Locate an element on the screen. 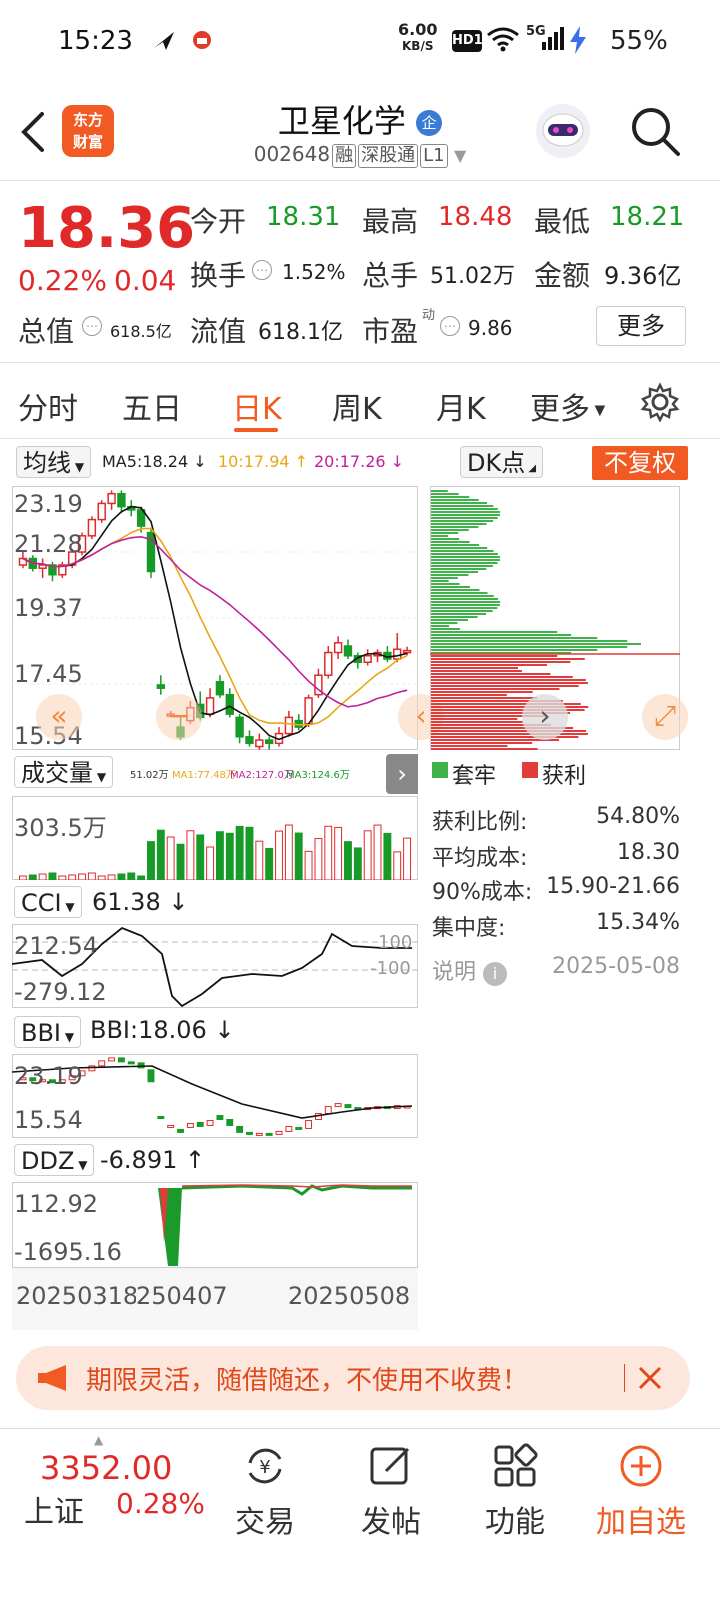 This screenshot has height=1604, width=720. robot-assistant-icon is located at coordinates (563, 131).